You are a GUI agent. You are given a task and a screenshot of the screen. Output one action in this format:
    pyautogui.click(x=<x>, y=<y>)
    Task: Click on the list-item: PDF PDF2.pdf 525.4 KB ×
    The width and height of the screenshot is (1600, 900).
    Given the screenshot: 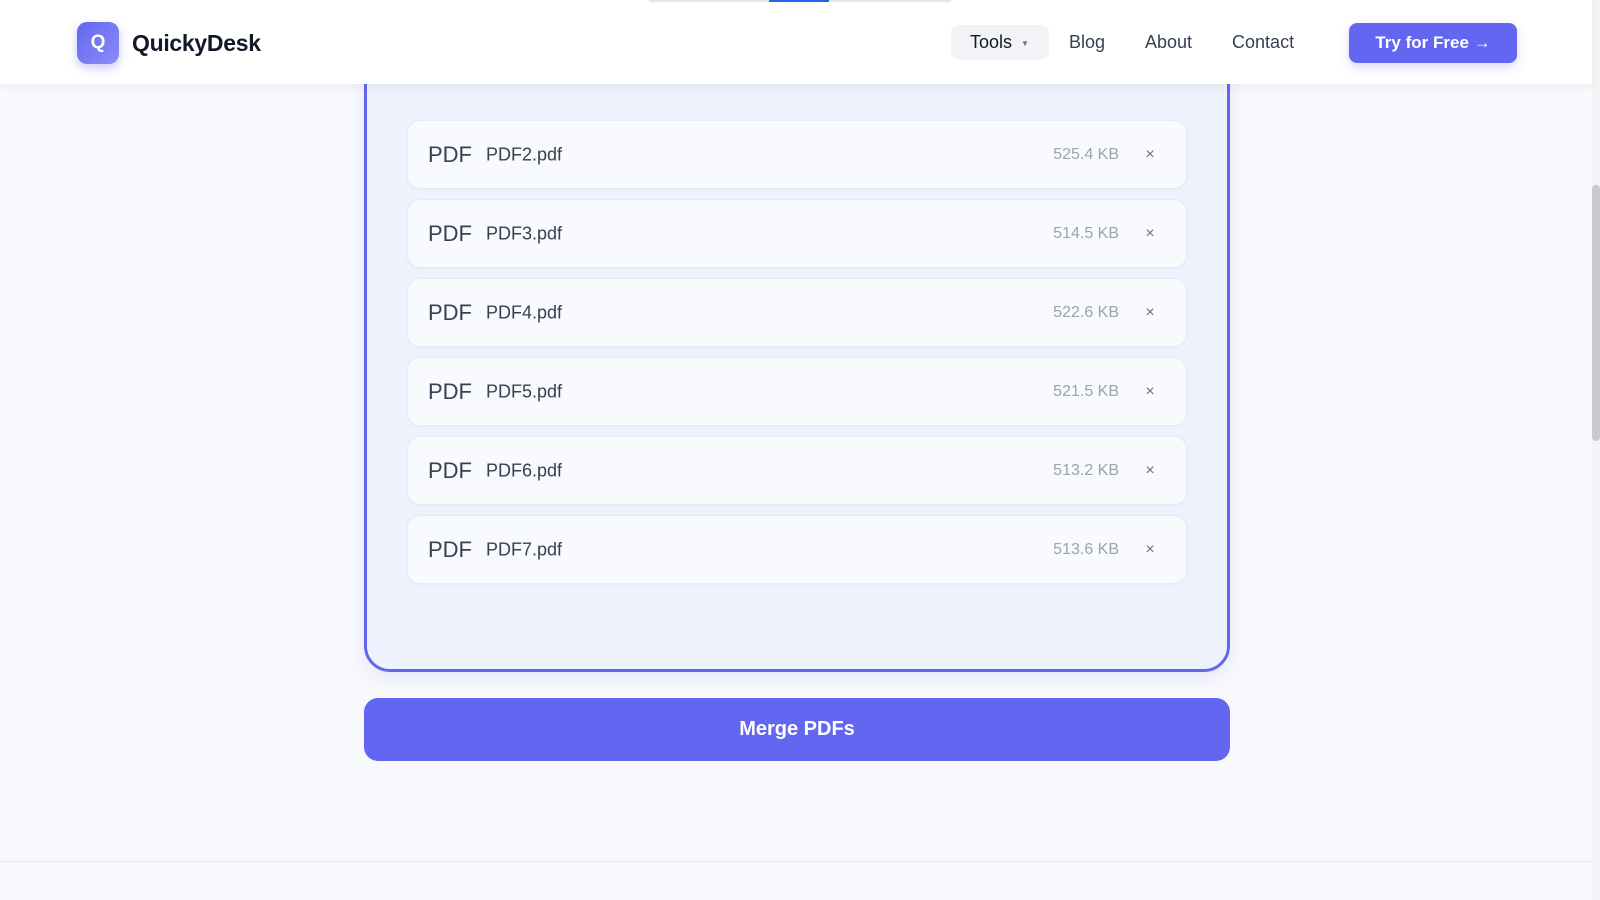 What is the action you would take?
    pyautogui.click(x=797, y=154)
    